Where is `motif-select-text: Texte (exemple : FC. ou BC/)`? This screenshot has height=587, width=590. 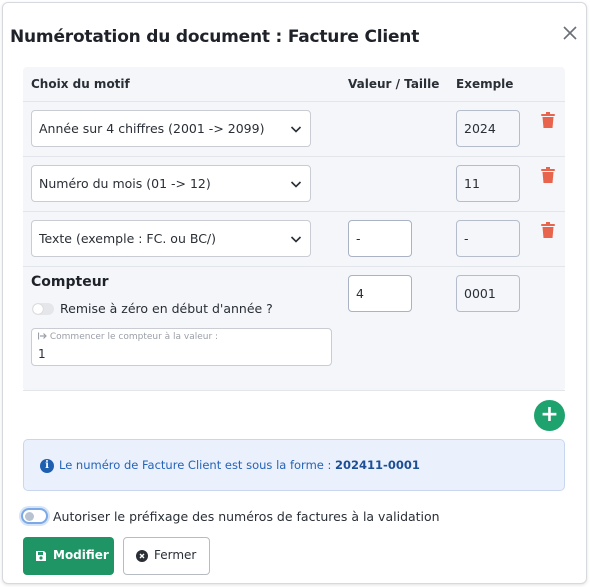
motif-select-text: Texte (exemple : FC. ou BC/) is located at coordinates (171, 238).